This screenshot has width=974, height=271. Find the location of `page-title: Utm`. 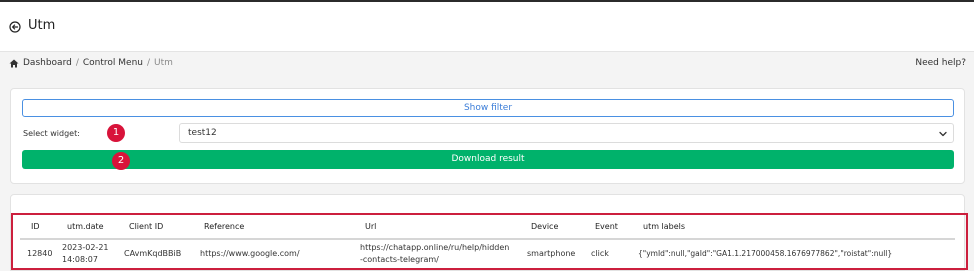

page-title: Utm is located at coordinates (42, 25).